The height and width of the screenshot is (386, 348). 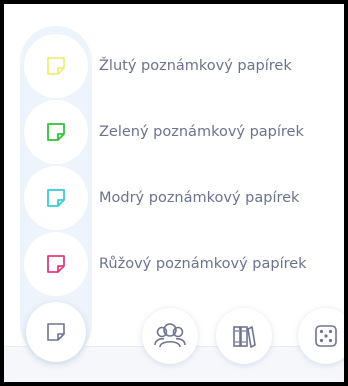 I want to click on note-option-label: Zelený poznámkový papírek, so click(x=201, y=132).